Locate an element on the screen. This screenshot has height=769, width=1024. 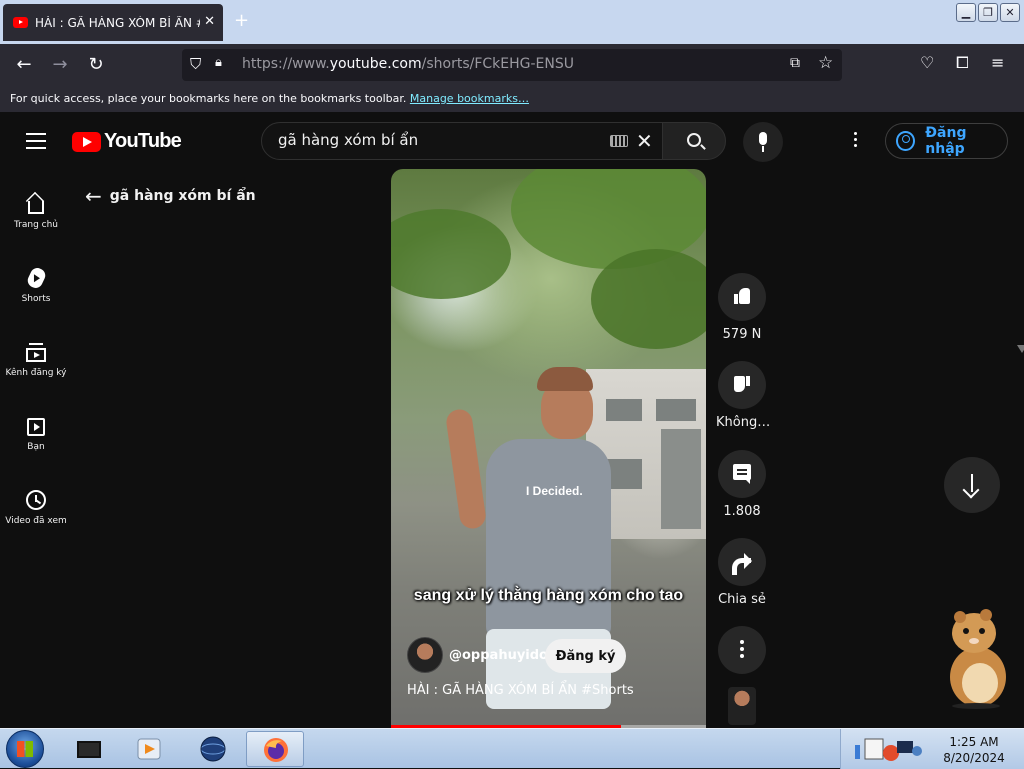
lock-icon: 🔒︎ is located at coordinates (218, 62).